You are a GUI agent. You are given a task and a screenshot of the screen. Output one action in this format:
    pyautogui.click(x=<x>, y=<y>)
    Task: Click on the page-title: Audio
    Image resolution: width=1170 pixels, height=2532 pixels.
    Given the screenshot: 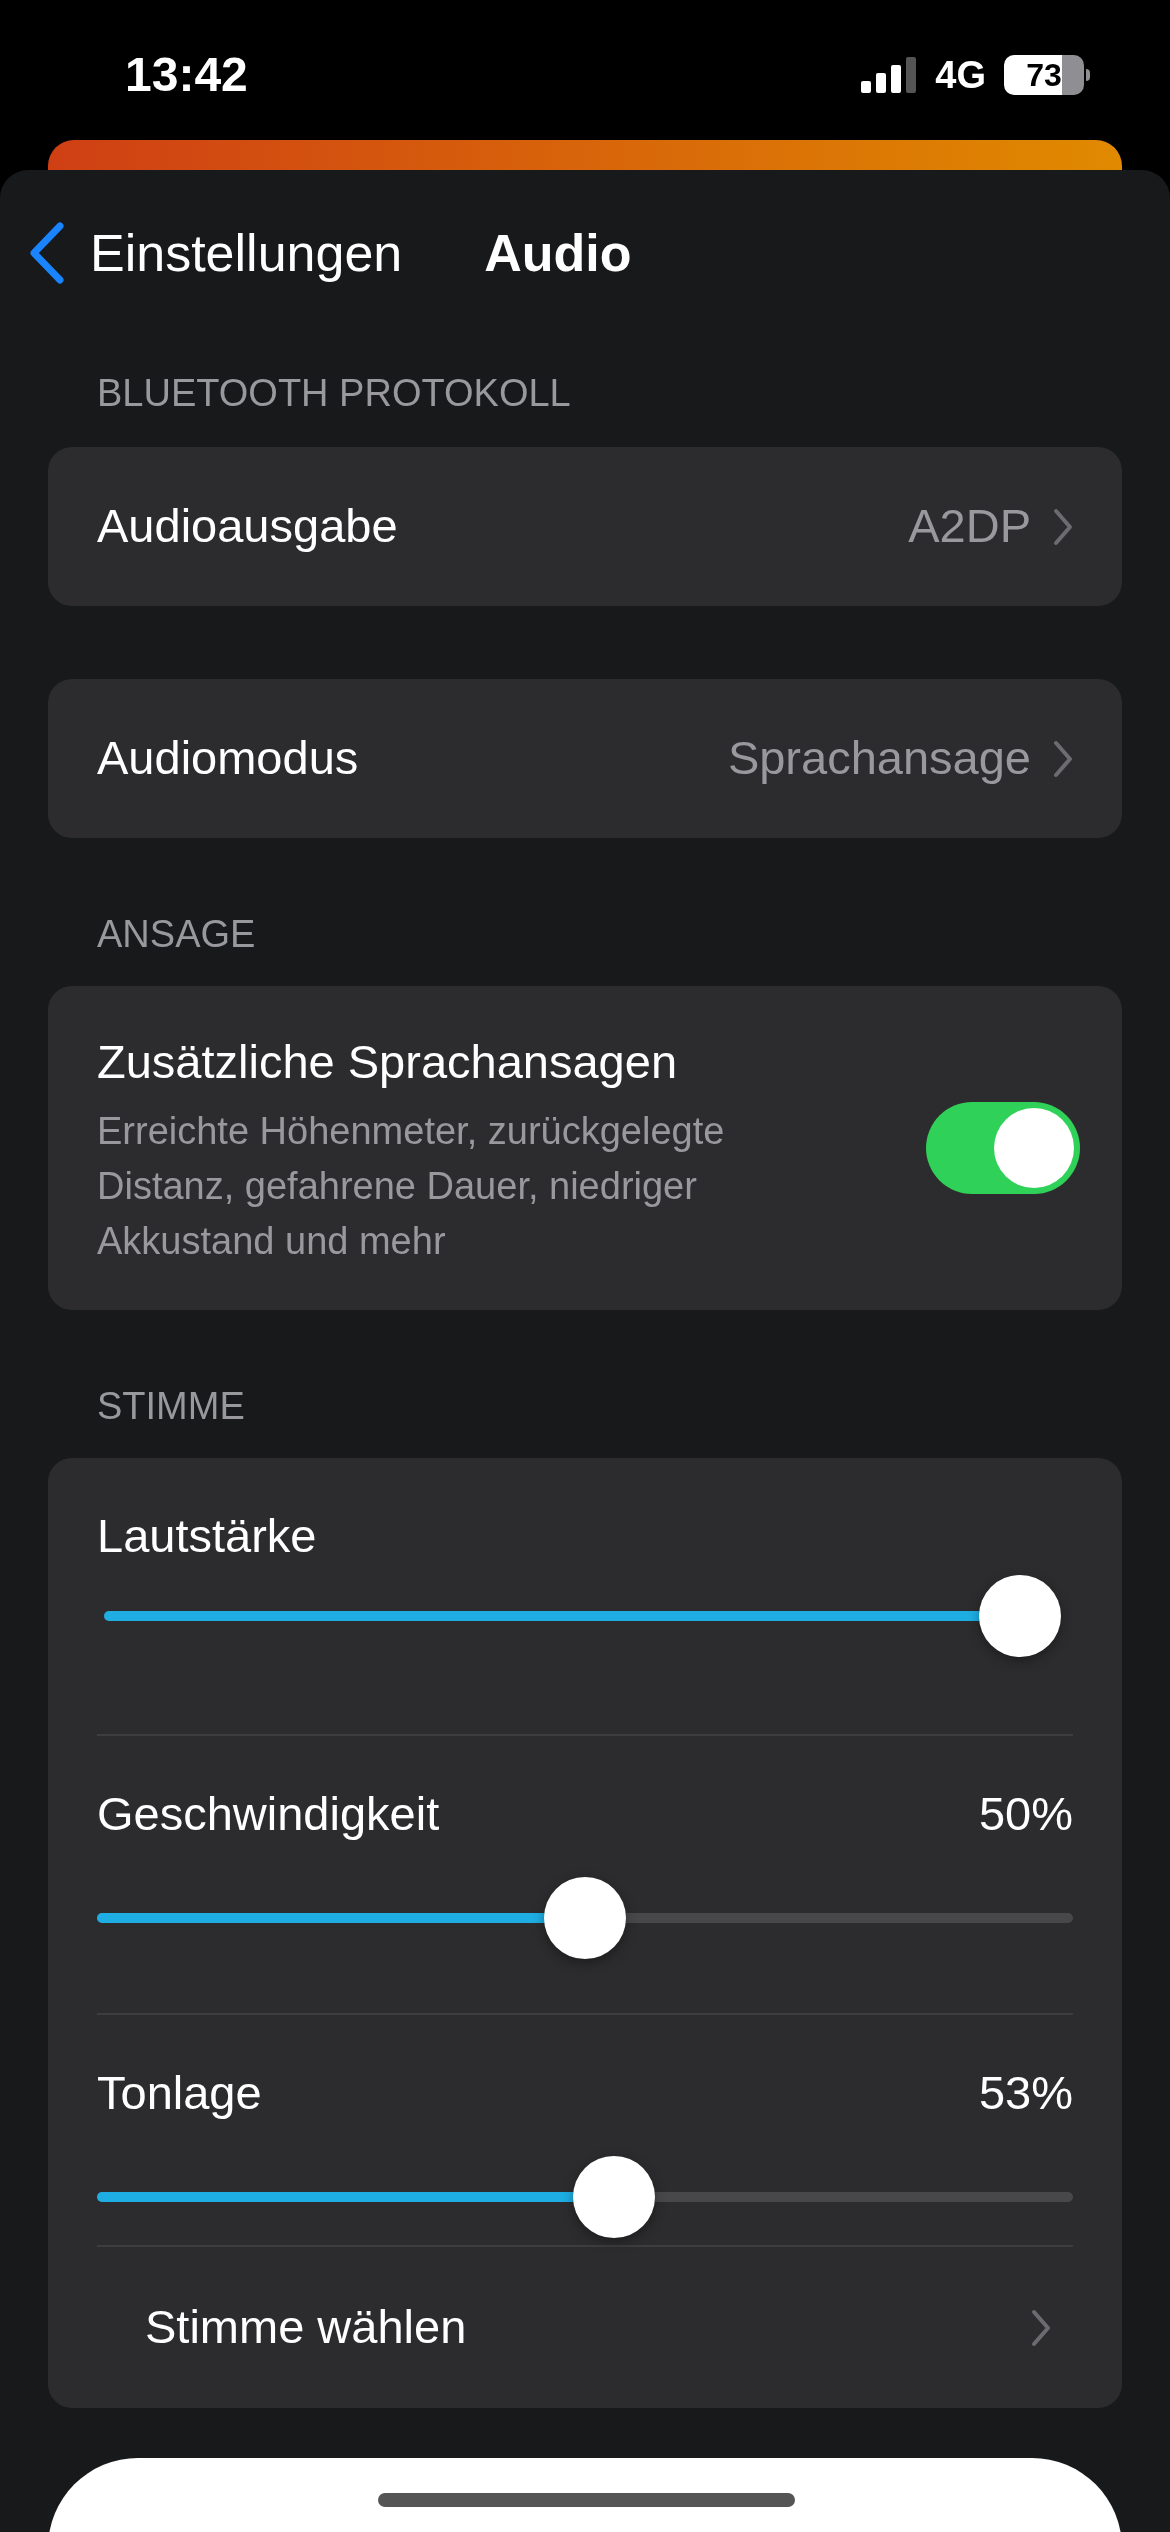 What is the action you would take?
    pyautogui.click(x=558, y=253)
    